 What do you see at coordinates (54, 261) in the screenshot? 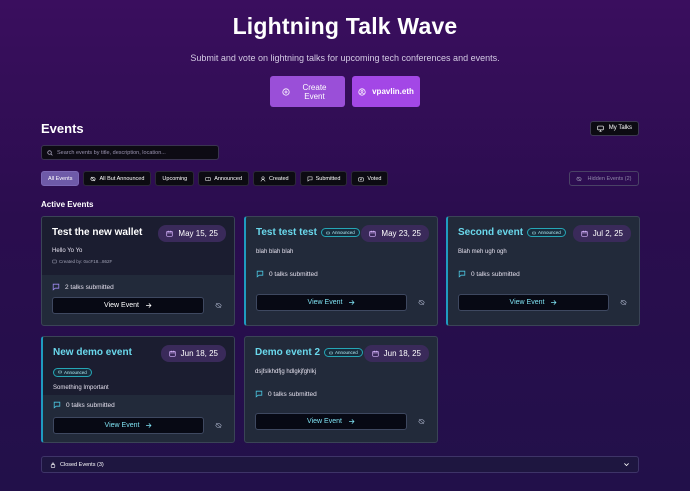
I see `id-icon` at bounding box center [54, 261].